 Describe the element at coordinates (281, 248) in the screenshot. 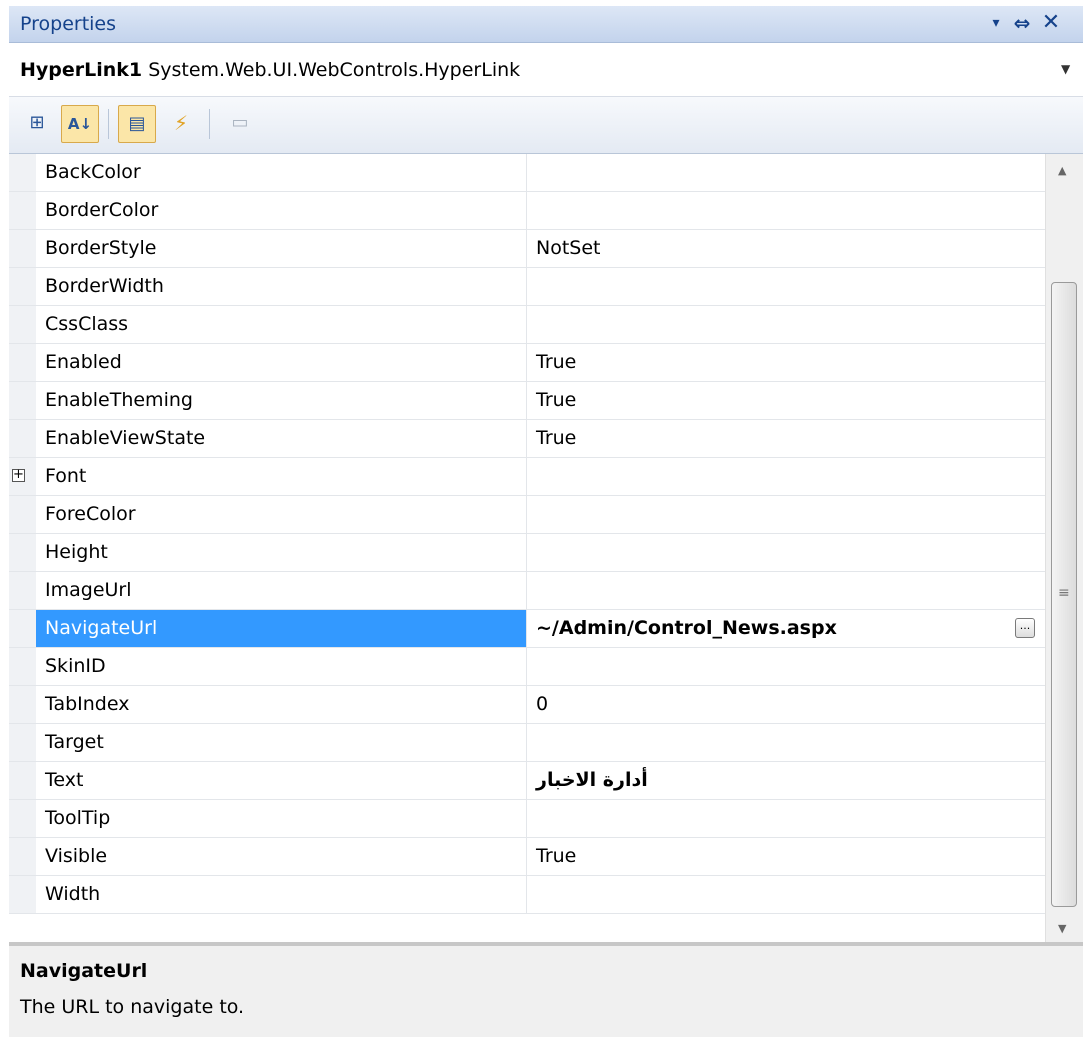

I see `property-name: BorderStyle` at that location.